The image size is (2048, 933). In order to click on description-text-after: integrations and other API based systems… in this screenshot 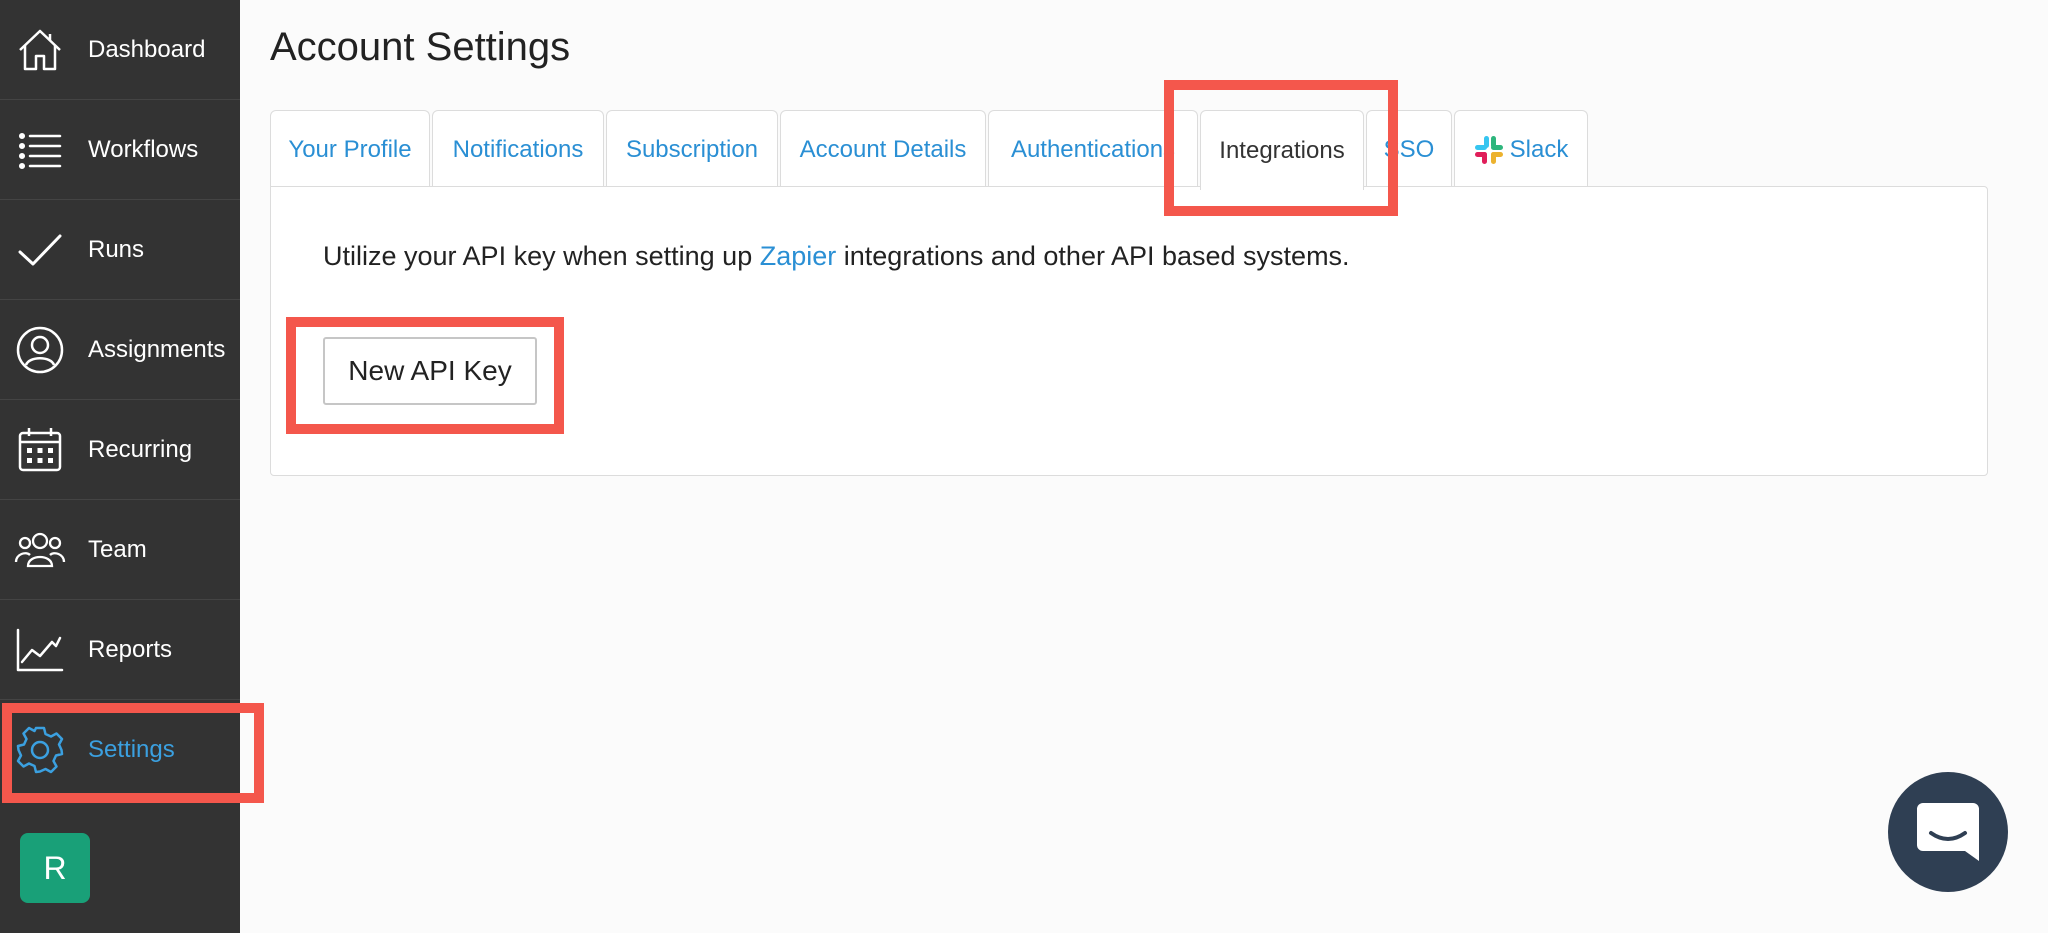, I will do `click(1093, 256)`.